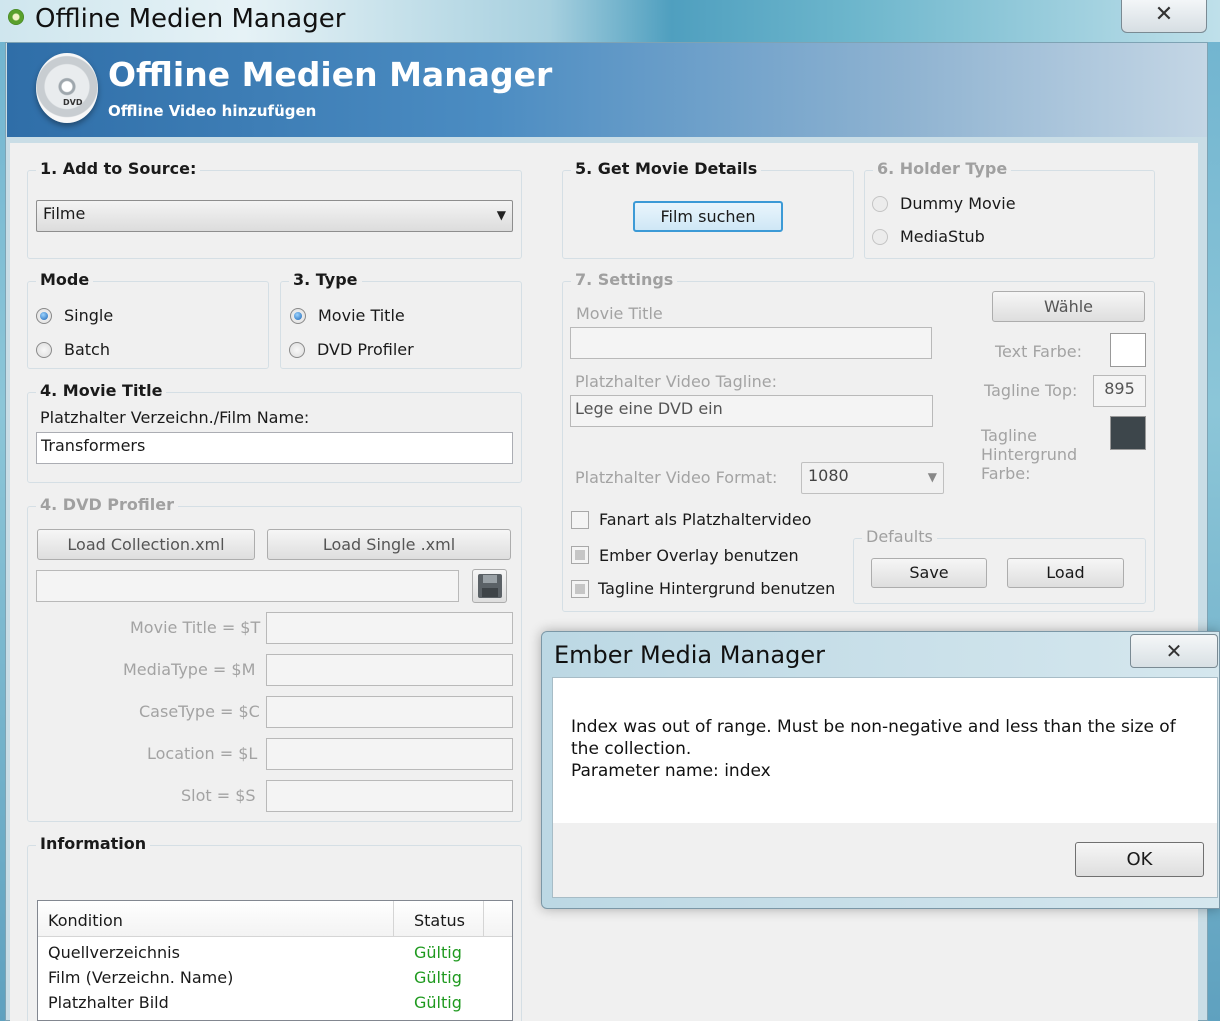 Image resolution: width=1220 pixels, height=1021 pixels. What do you see at coordinates (708, 216) in the screenshot?
I see `film-search-button: Film suchen` at bounding box center [708, 216].